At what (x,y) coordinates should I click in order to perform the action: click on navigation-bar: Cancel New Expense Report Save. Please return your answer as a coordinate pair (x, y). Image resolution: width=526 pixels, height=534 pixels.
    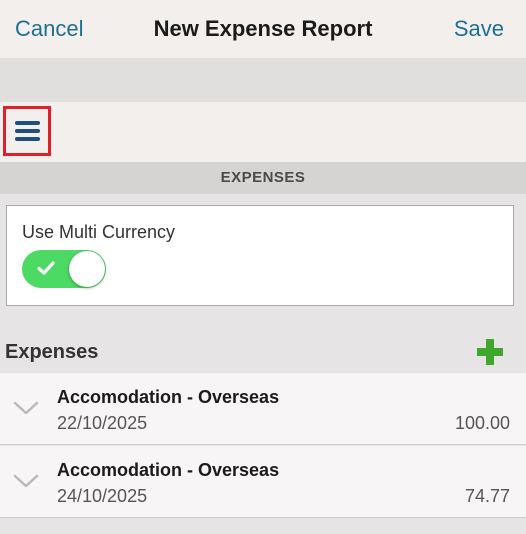
    Looking at the image, I should click on (263, 29).